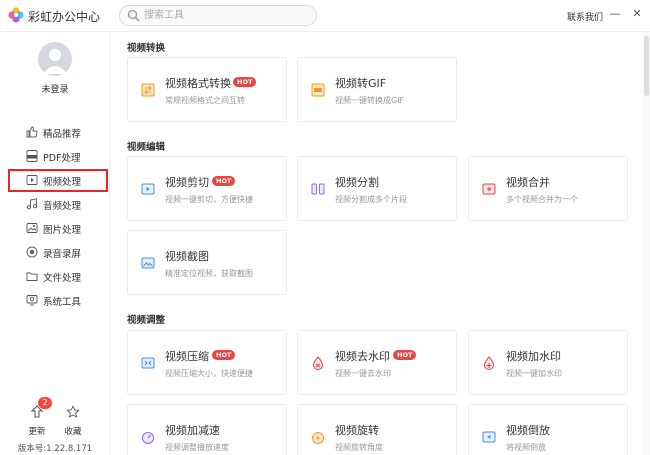  Describe the element at coordinates (148, 90) in the screenshot. I see `video-convert-icon` at that location.